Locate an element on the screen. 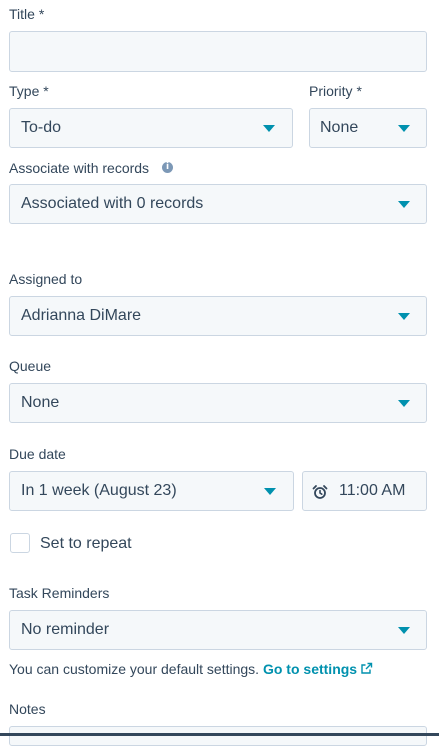  priority-select-value: None is located at coordinates (339, 127).